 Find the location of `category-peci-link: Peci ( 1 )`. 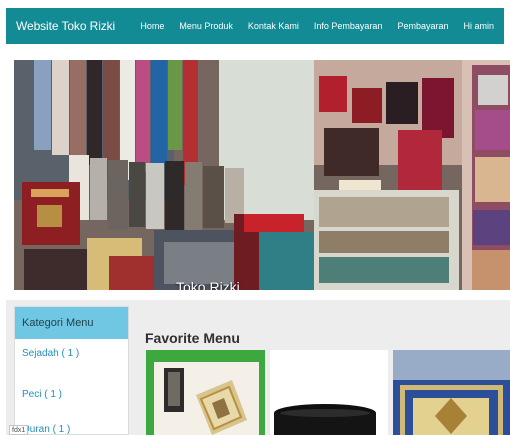

category-peci-link: Peci ( 1 ) is located at coordinates (71, 394).